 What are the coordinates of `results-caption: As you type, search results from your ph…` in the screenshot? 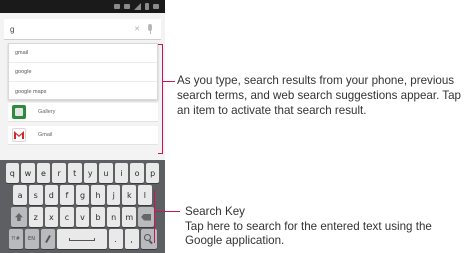 It's located at (319, 95).